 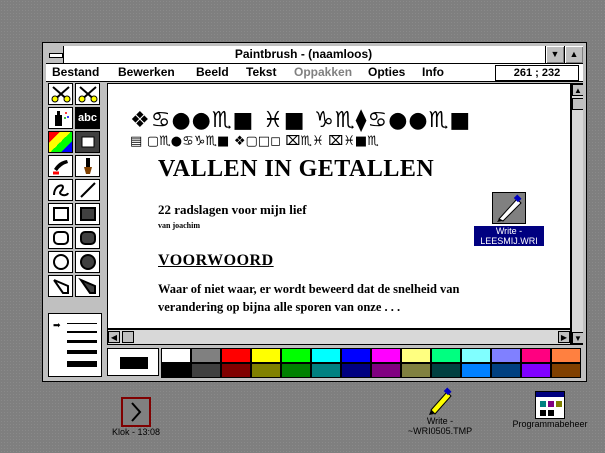 I want to click on scissors-pick-tool, so click(x=60, y=94).